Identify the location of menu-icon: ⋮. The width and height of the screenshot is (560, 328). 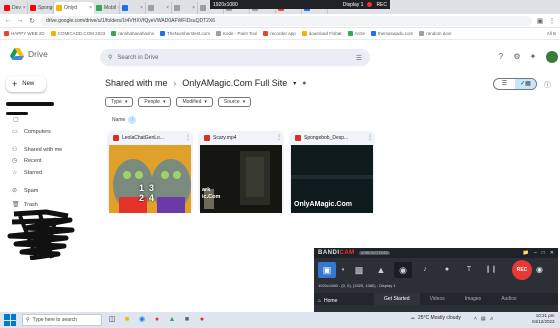
(552, 21).